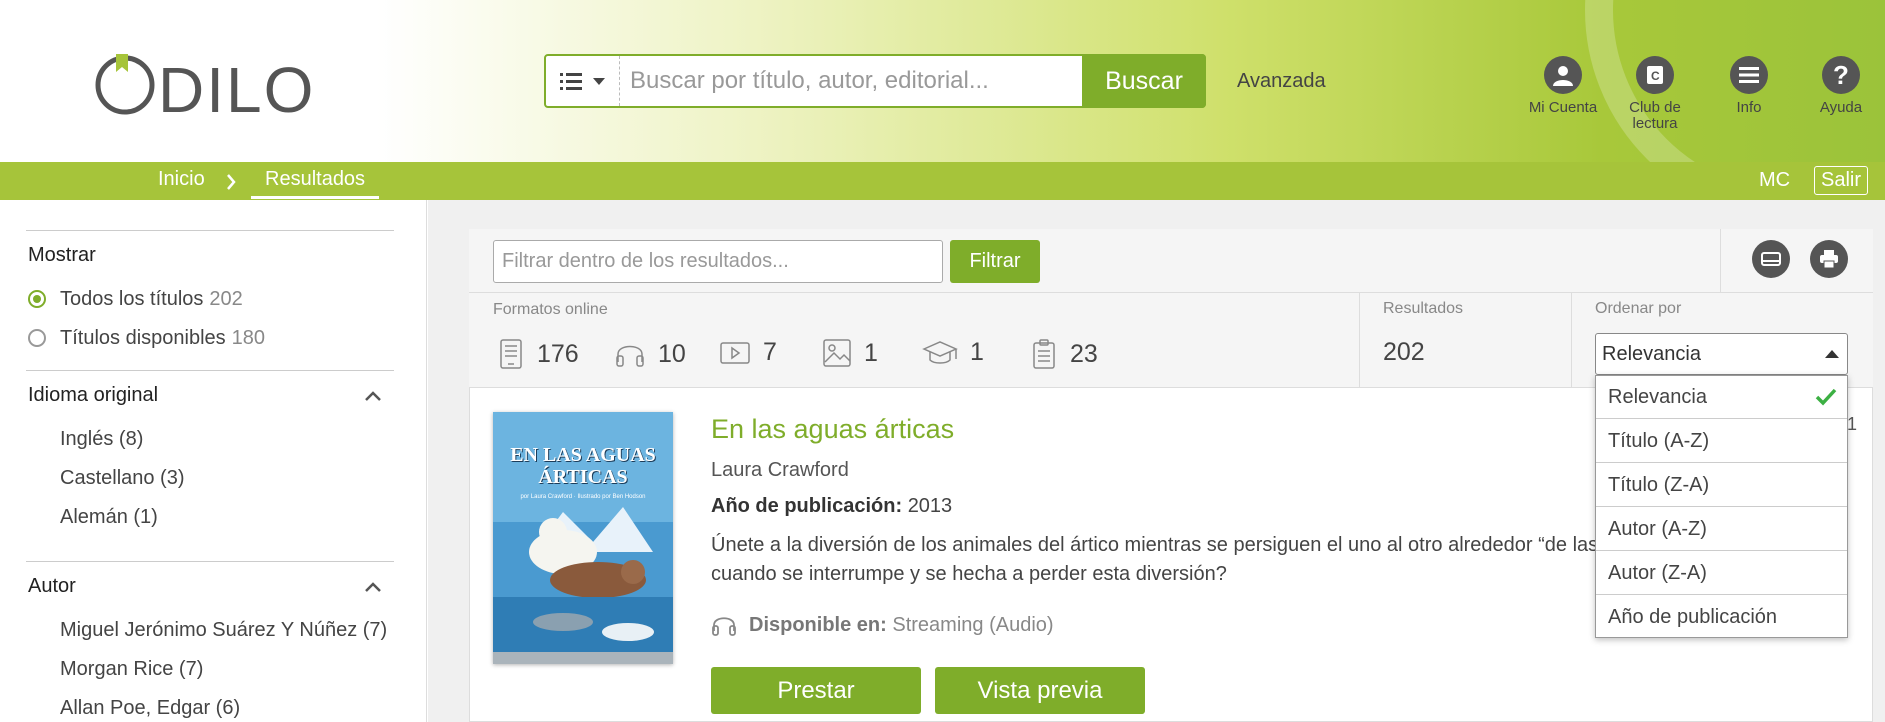 The width and height of the screenshot is (1885, 722). I want to click on sort-option-year: Año de publicación, so click(1721, 617).